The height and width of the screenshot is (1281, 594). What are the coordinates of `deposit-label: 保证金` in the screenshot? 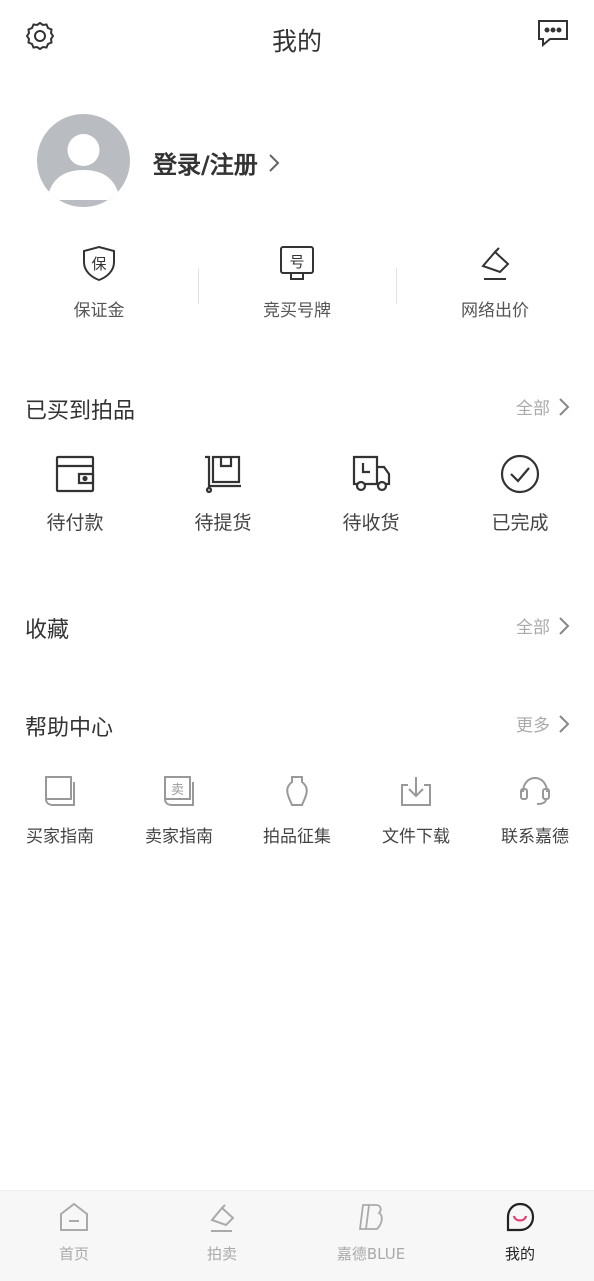 It's located at (99, 311).